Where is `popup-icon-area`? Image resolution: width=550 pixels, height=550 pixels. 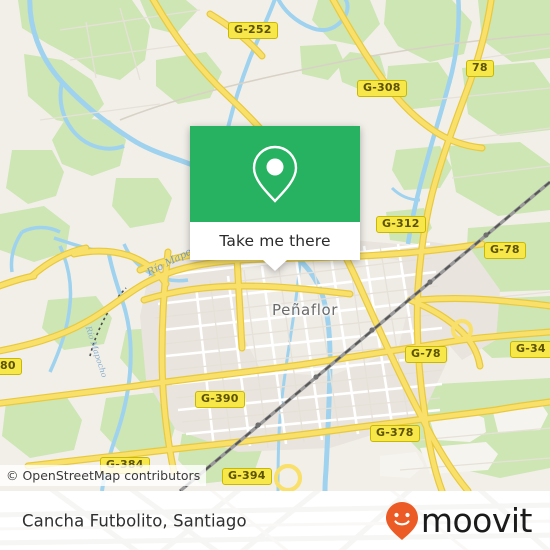 popup-icon-area is located at coordinates (275, 174).